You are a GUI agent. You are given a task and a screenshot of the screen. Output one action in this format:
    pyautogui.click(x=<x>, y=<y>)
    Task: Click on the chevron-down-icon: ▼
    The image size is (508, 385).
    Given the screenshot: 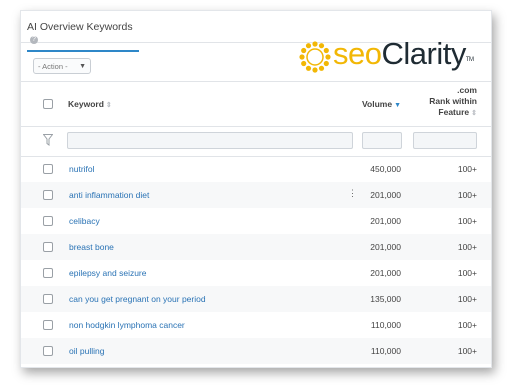 What is the action you would take?
    pyautogui.click(x=82, y=66)
    